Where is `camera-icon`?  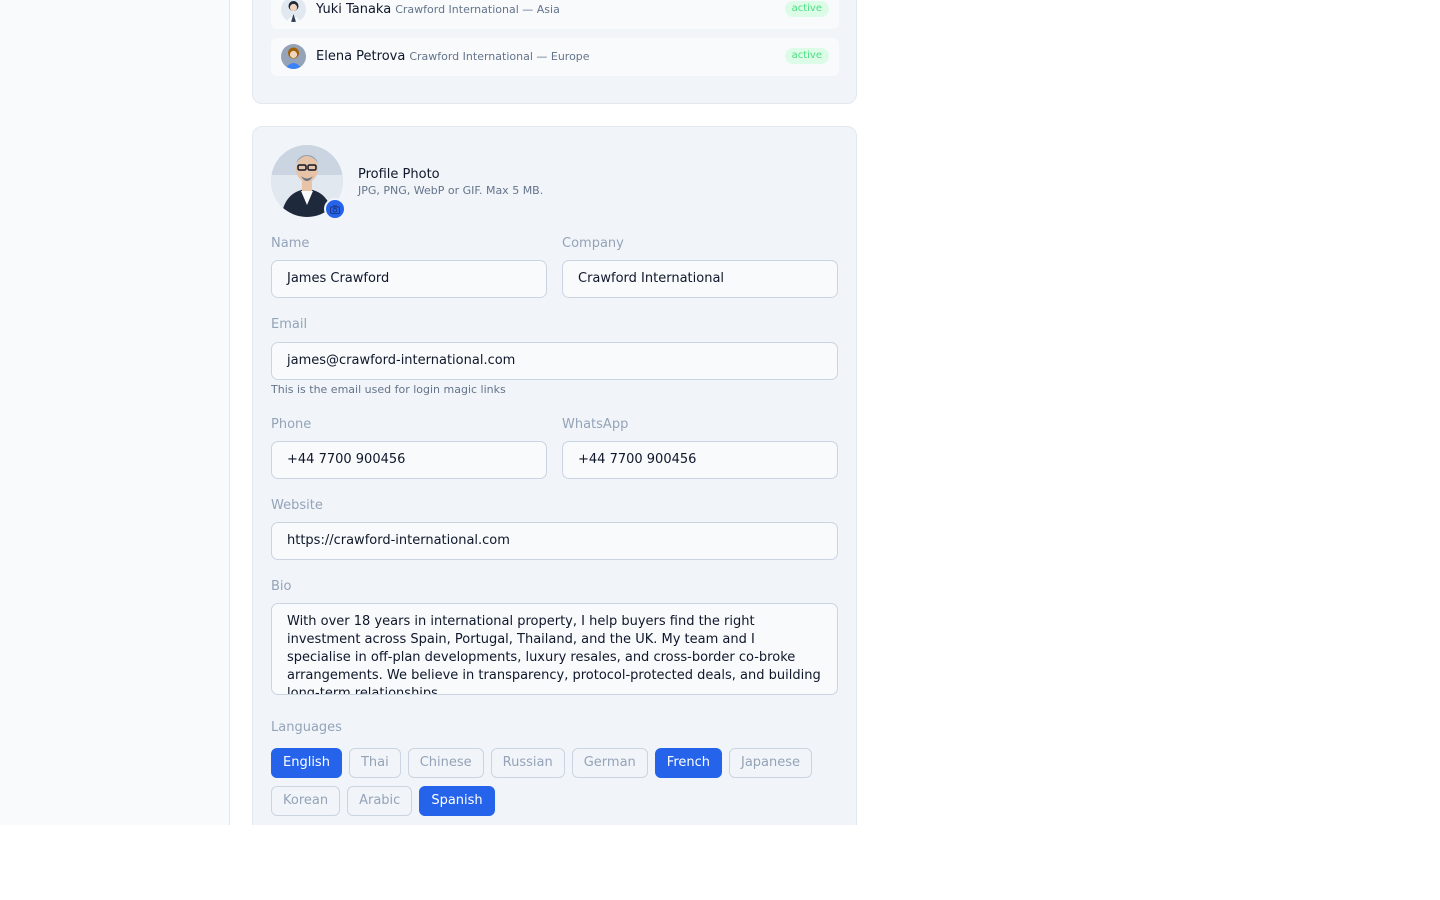
camera-icon is located at coordinates (335, 209).